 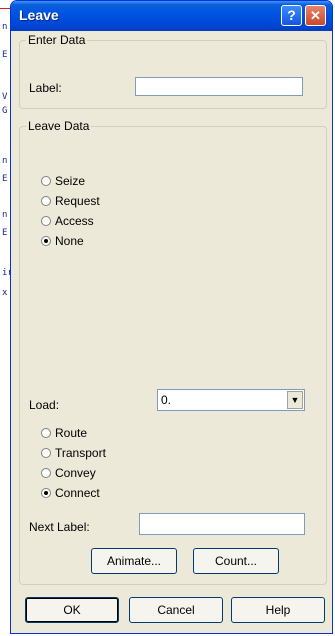 I want to click on help-title-button: ?, so click(x=291, y=15).